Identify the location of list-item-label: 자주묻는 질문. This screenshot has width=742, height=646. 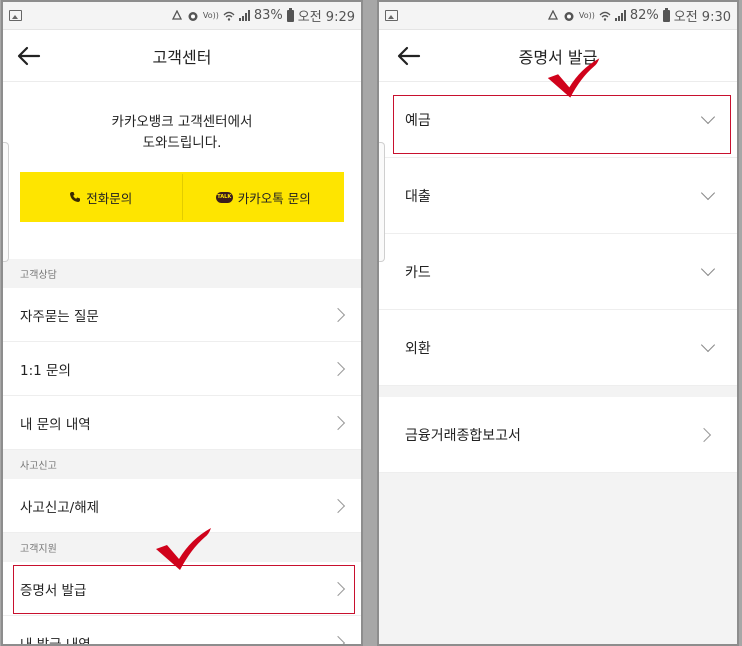
(59, 316).